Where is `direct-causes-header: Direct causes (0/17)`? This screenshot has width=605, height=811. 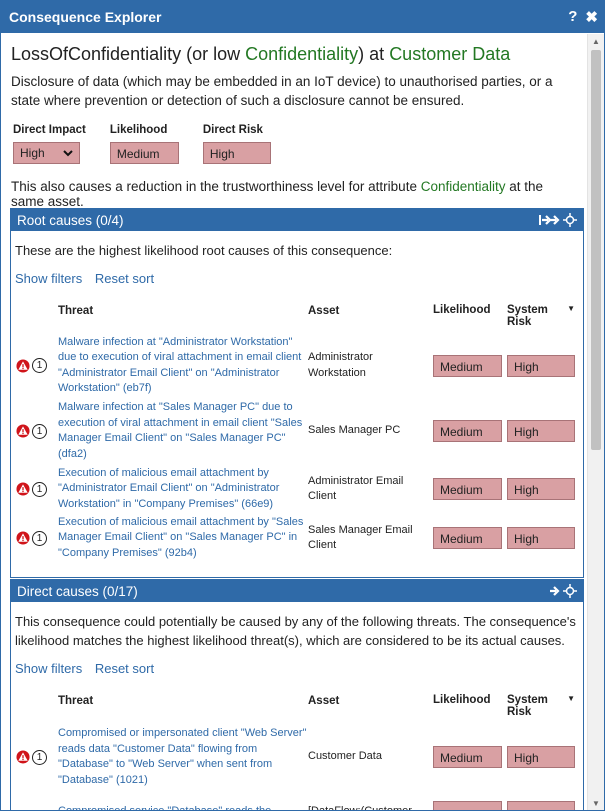 direct-causes-header: Direct causes (0/17) is located at coordinates (297, 591).